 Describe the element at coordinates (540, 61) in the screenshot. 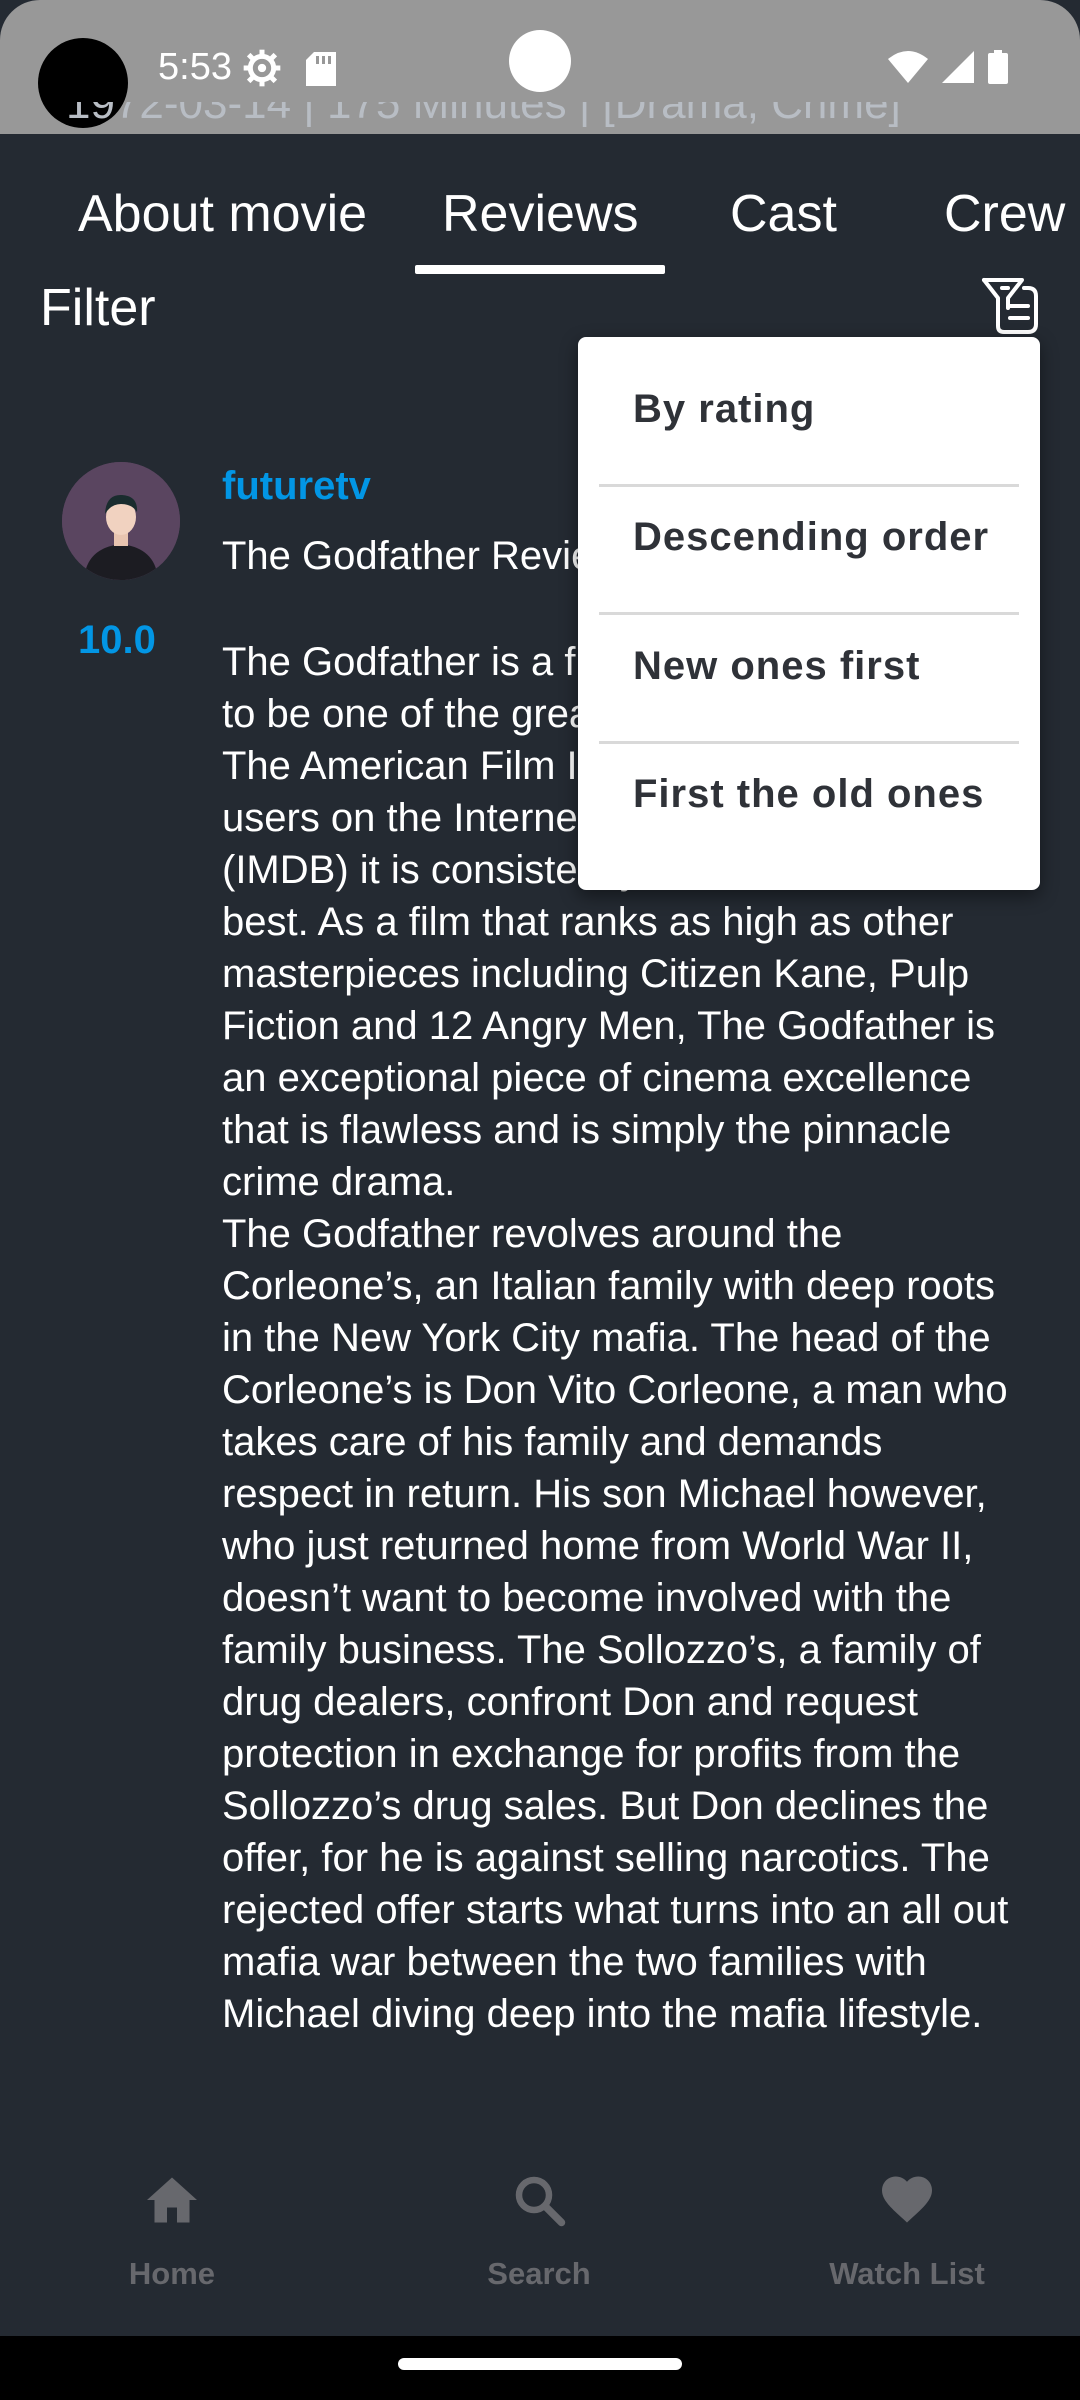

I see `front-camera-dot` at that location.